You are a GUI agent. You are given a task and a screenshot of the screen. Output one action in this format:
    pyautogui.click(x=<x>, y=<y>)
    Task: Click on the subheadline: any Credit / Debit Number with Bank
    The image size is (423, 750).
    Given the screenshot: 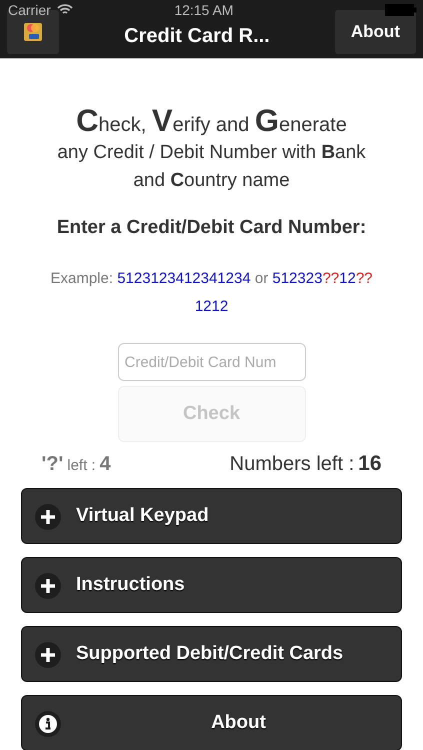 What is the action you would take?
    pyautogui.click(x=211, y=153)
    